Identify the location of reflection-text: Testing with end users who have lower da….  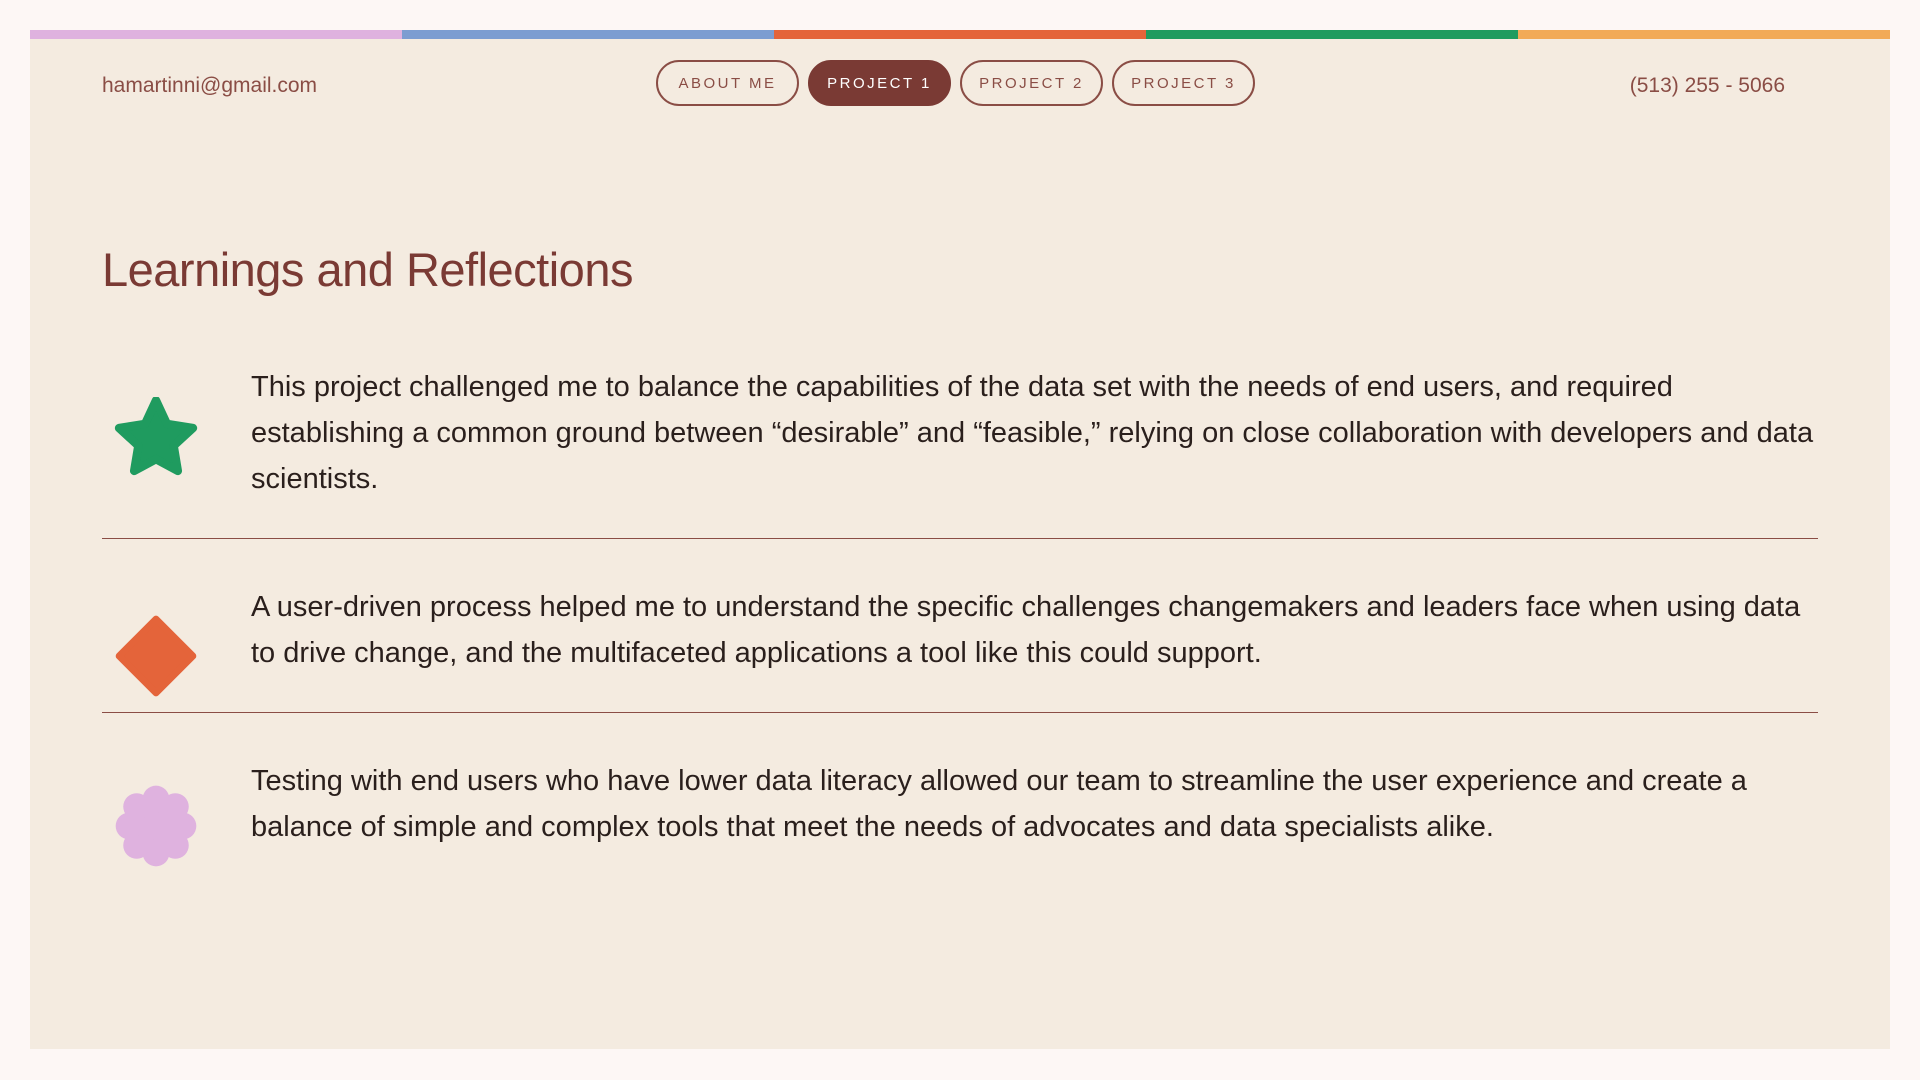
(999, 804).